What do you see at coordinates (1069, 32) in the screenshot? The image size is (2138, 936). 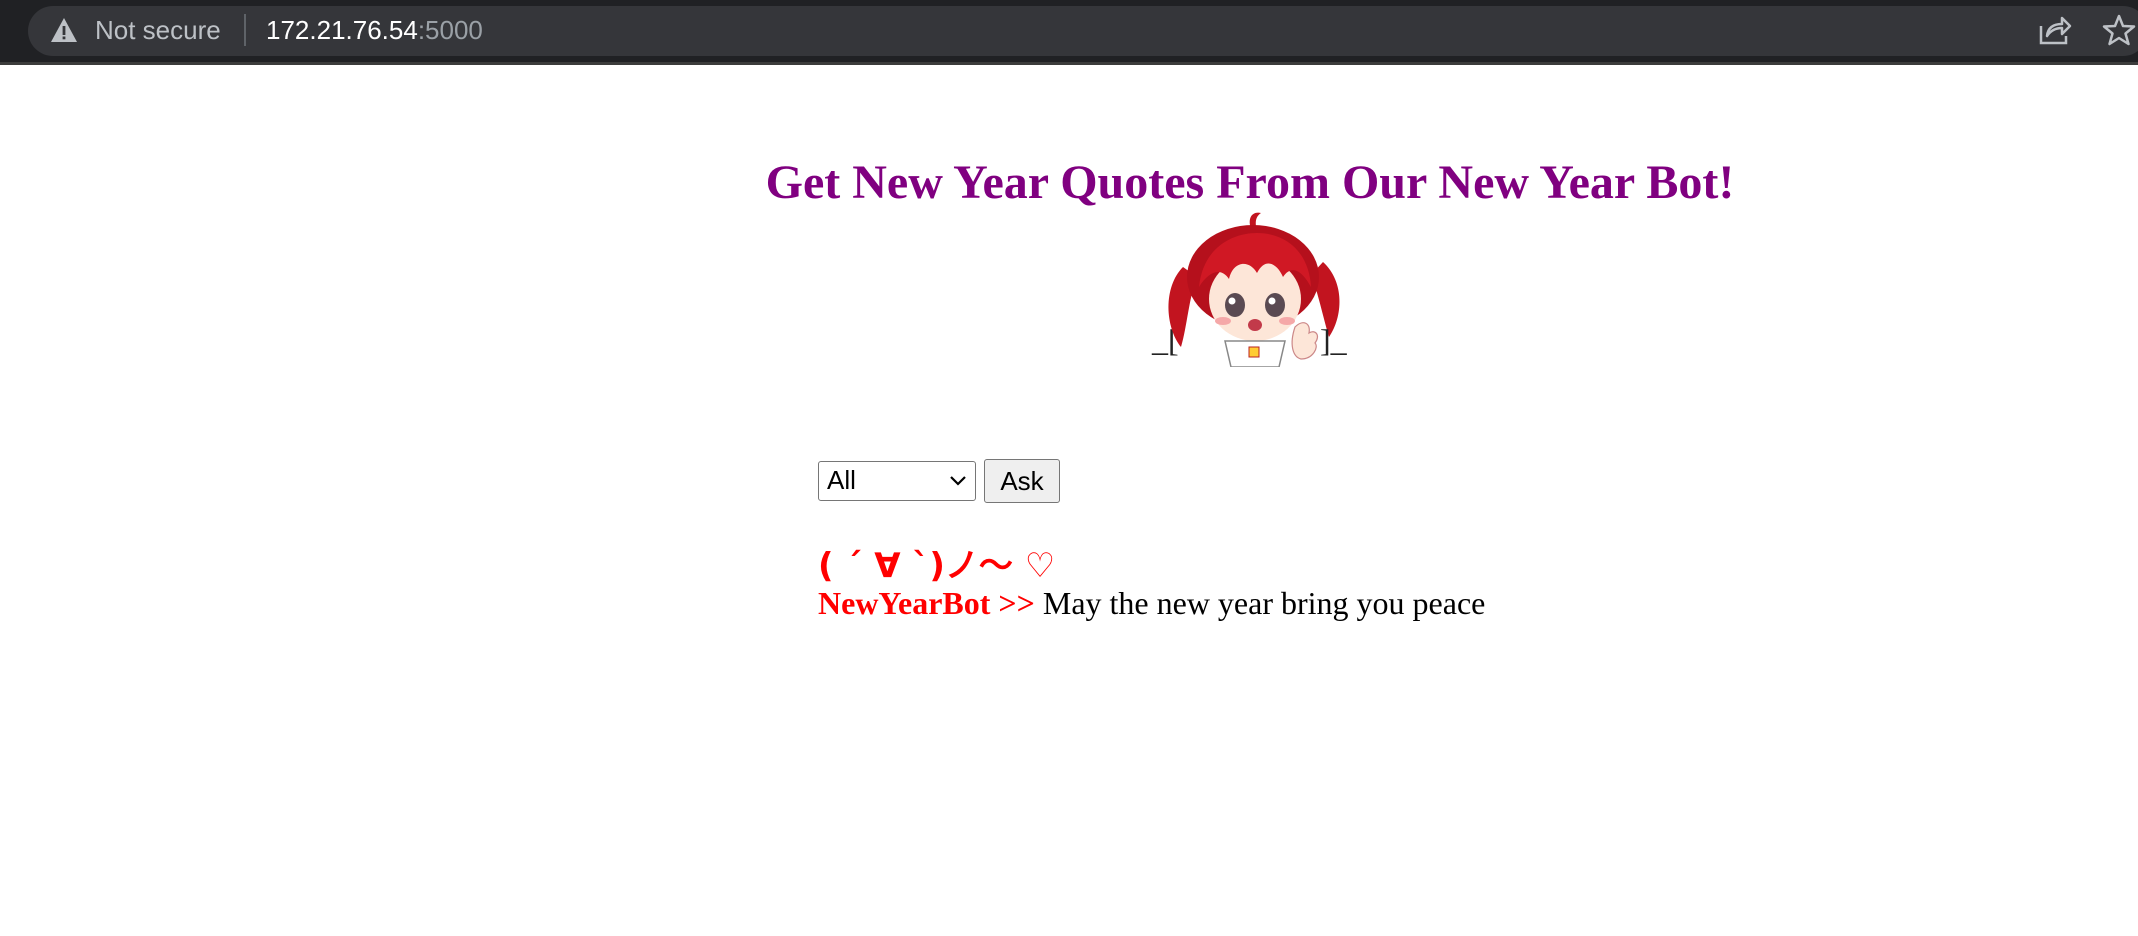 I see `browser-toolbar: Not secure 172.21.76.54:5000` at bounding box center [1069, 32].